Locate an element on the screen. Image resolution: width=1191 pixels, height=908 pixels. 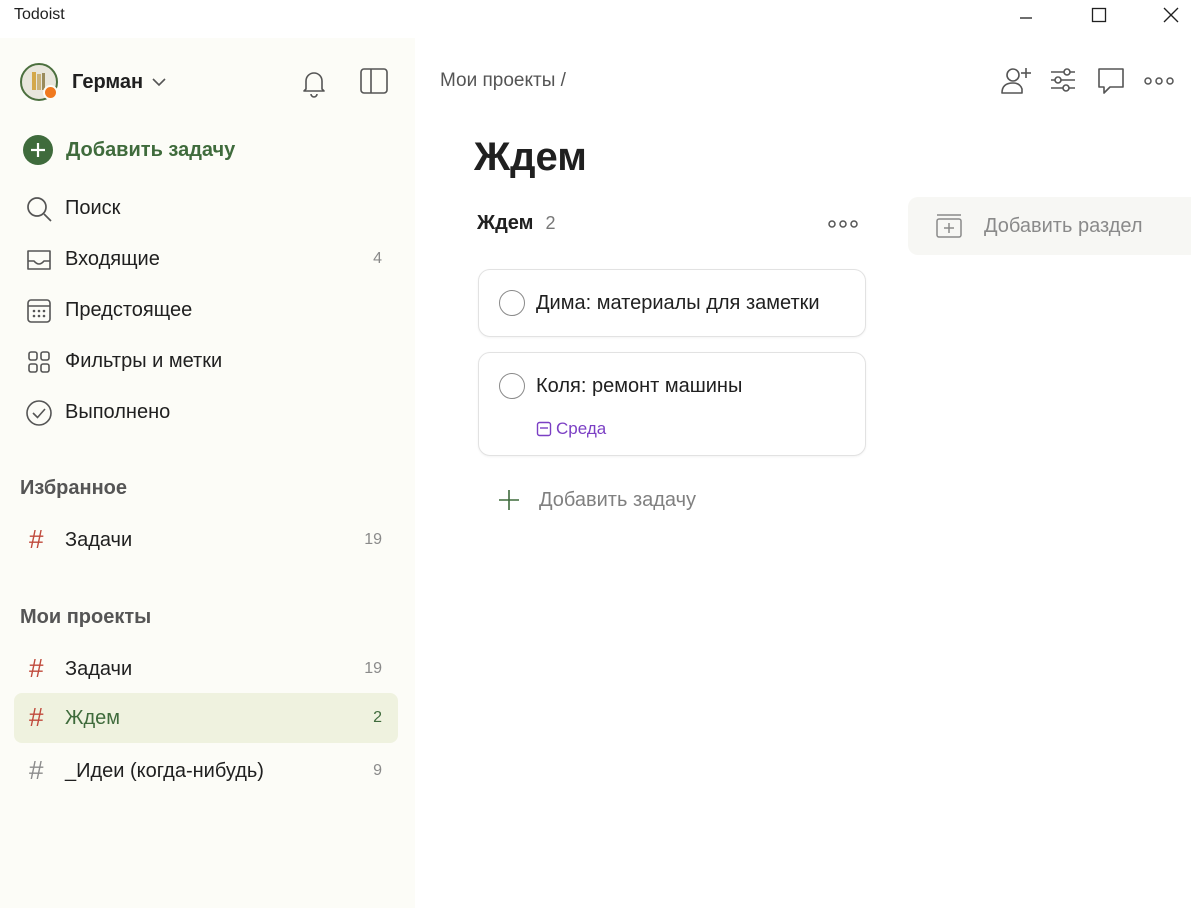
more-actions-button is located at coordinates (1159, 80).